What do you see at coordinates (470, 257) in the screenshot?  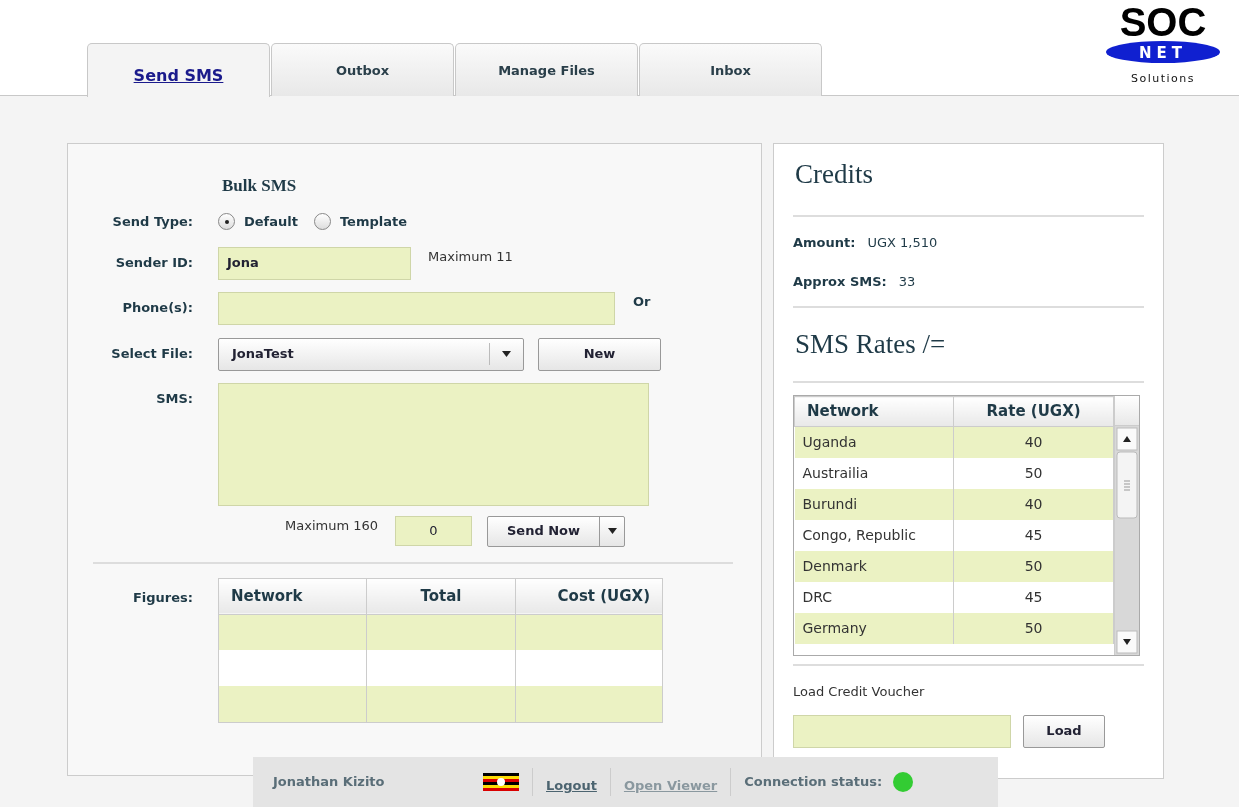 I see `hint-text: Maximum 11` at bounding box center [470, 257].